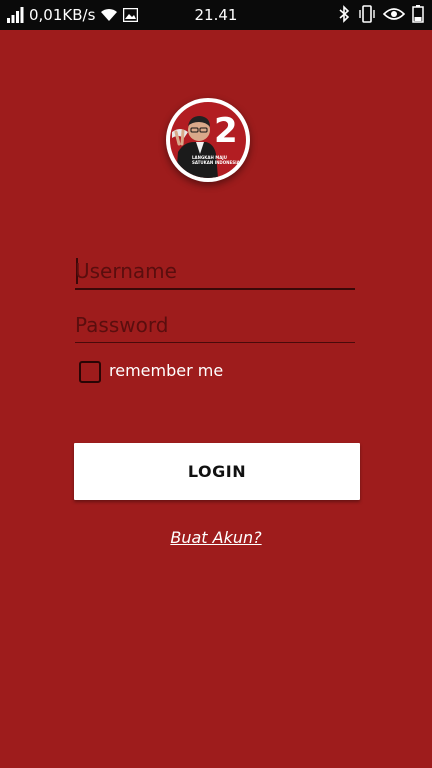 The image size is (432, 768). I want to click on username-input, so click(215, 272).